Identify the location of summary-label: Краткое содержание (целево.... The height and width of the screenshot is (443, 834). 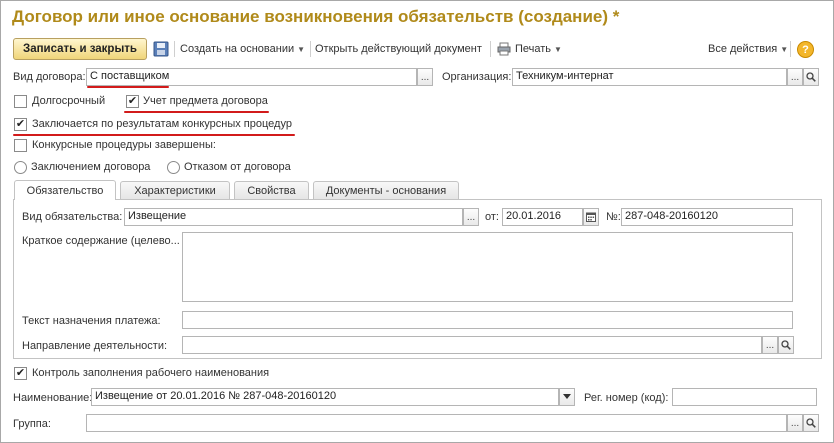
(101, 241).